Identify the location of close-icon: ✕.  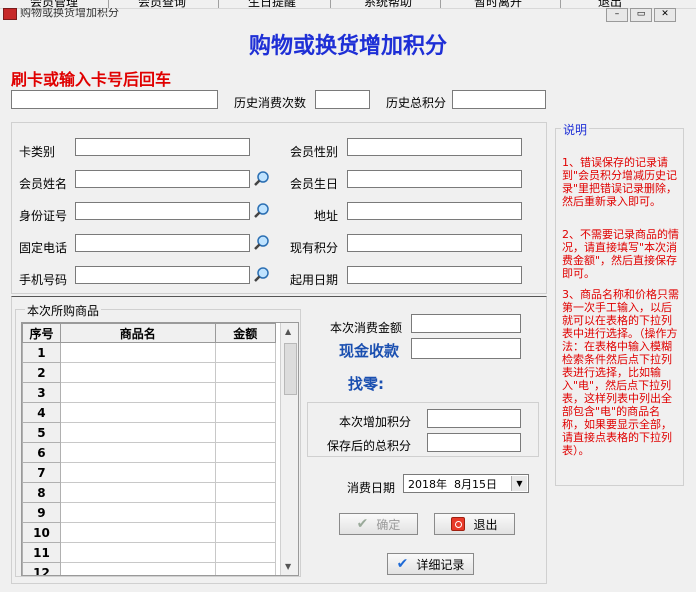
(665, 15).